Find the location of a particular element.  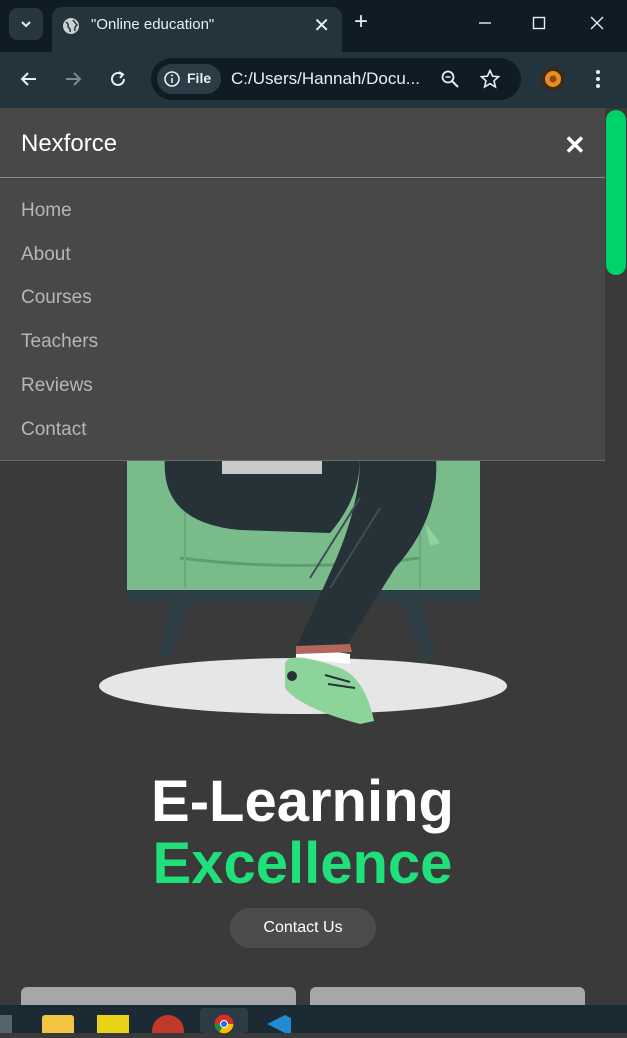

nav-item-courses: Courses is located at coordinates (56, 298).